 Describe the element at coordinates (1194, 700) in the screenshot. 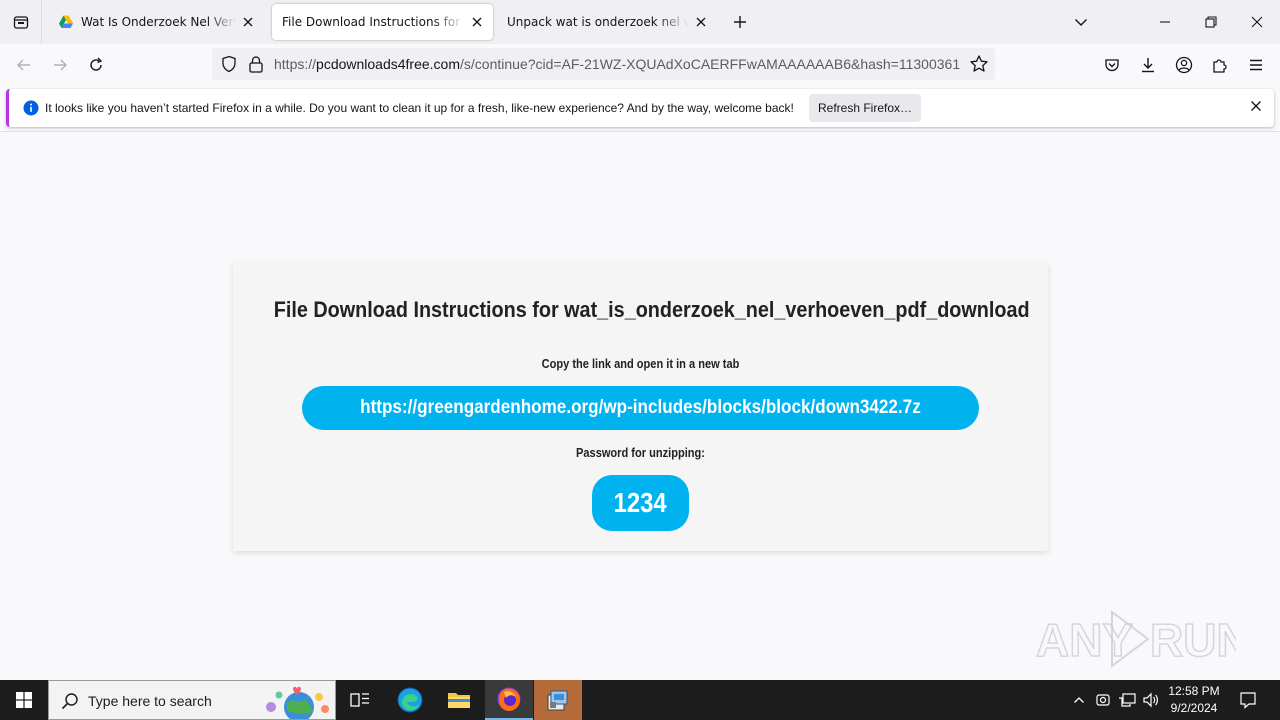

I see `taskbar-clock: 12:58 PM 9/2/2024` at that location.